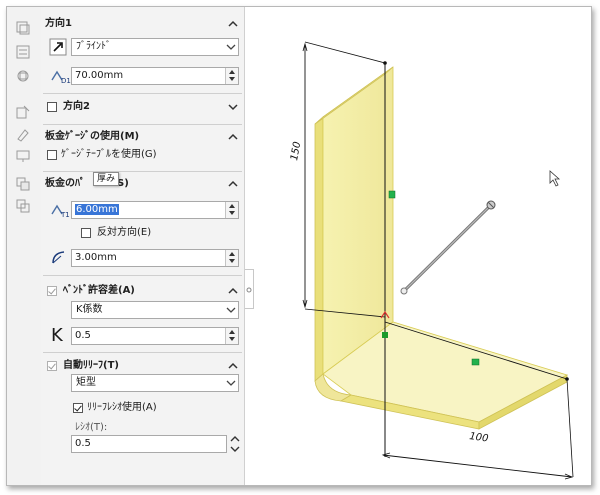 This screenshot has width=600, height=495. Describe the element at coordinates (479, 438) in the screenshot. I see `dimension-100-label: 100` at that location.